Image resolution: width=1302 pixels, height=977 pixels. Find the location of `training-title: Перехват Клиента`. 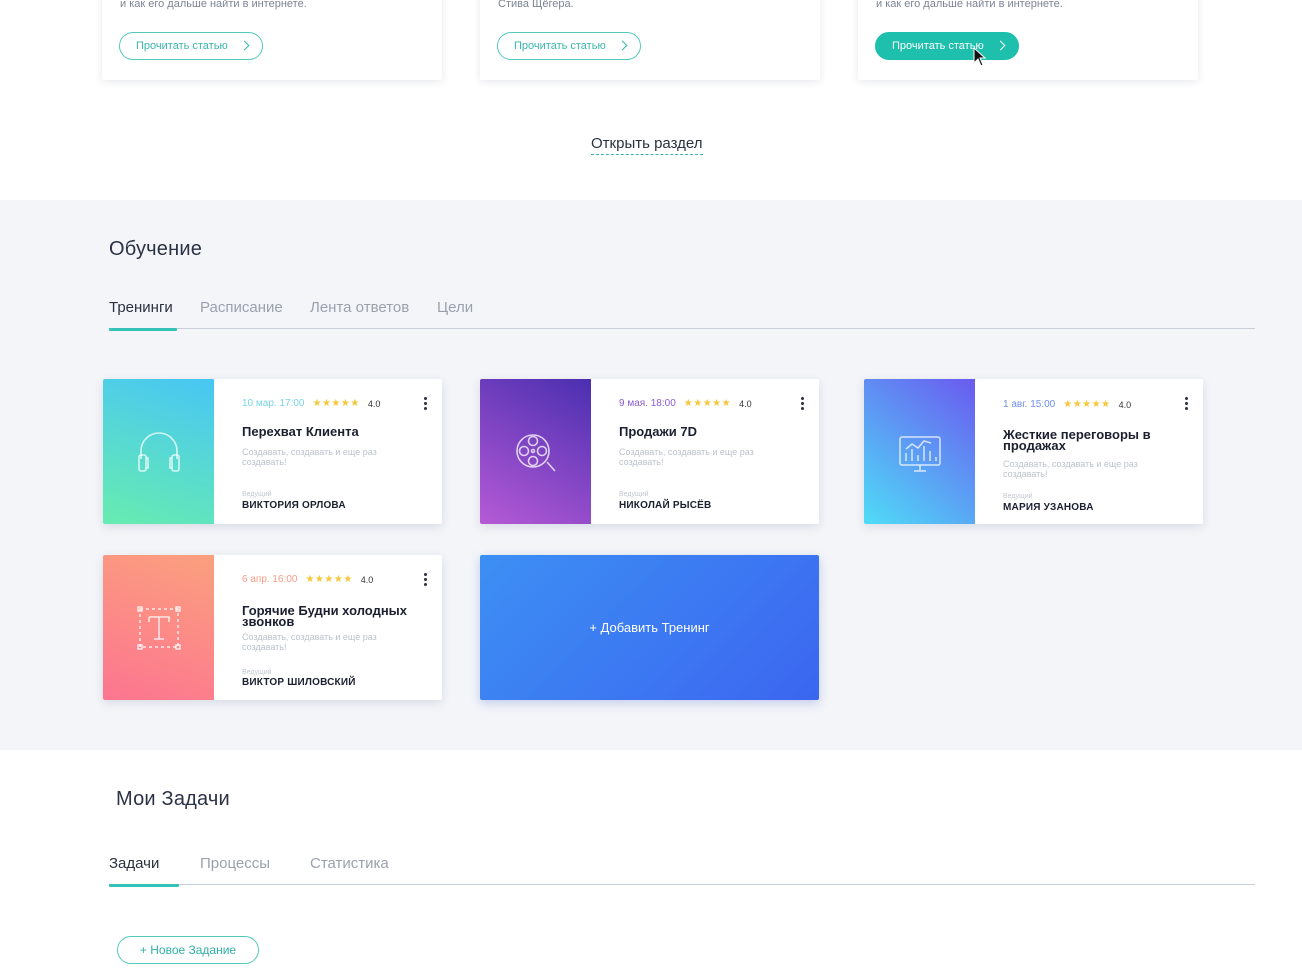

training-title: Перехват Клиента is located at coordinates (300, 431).